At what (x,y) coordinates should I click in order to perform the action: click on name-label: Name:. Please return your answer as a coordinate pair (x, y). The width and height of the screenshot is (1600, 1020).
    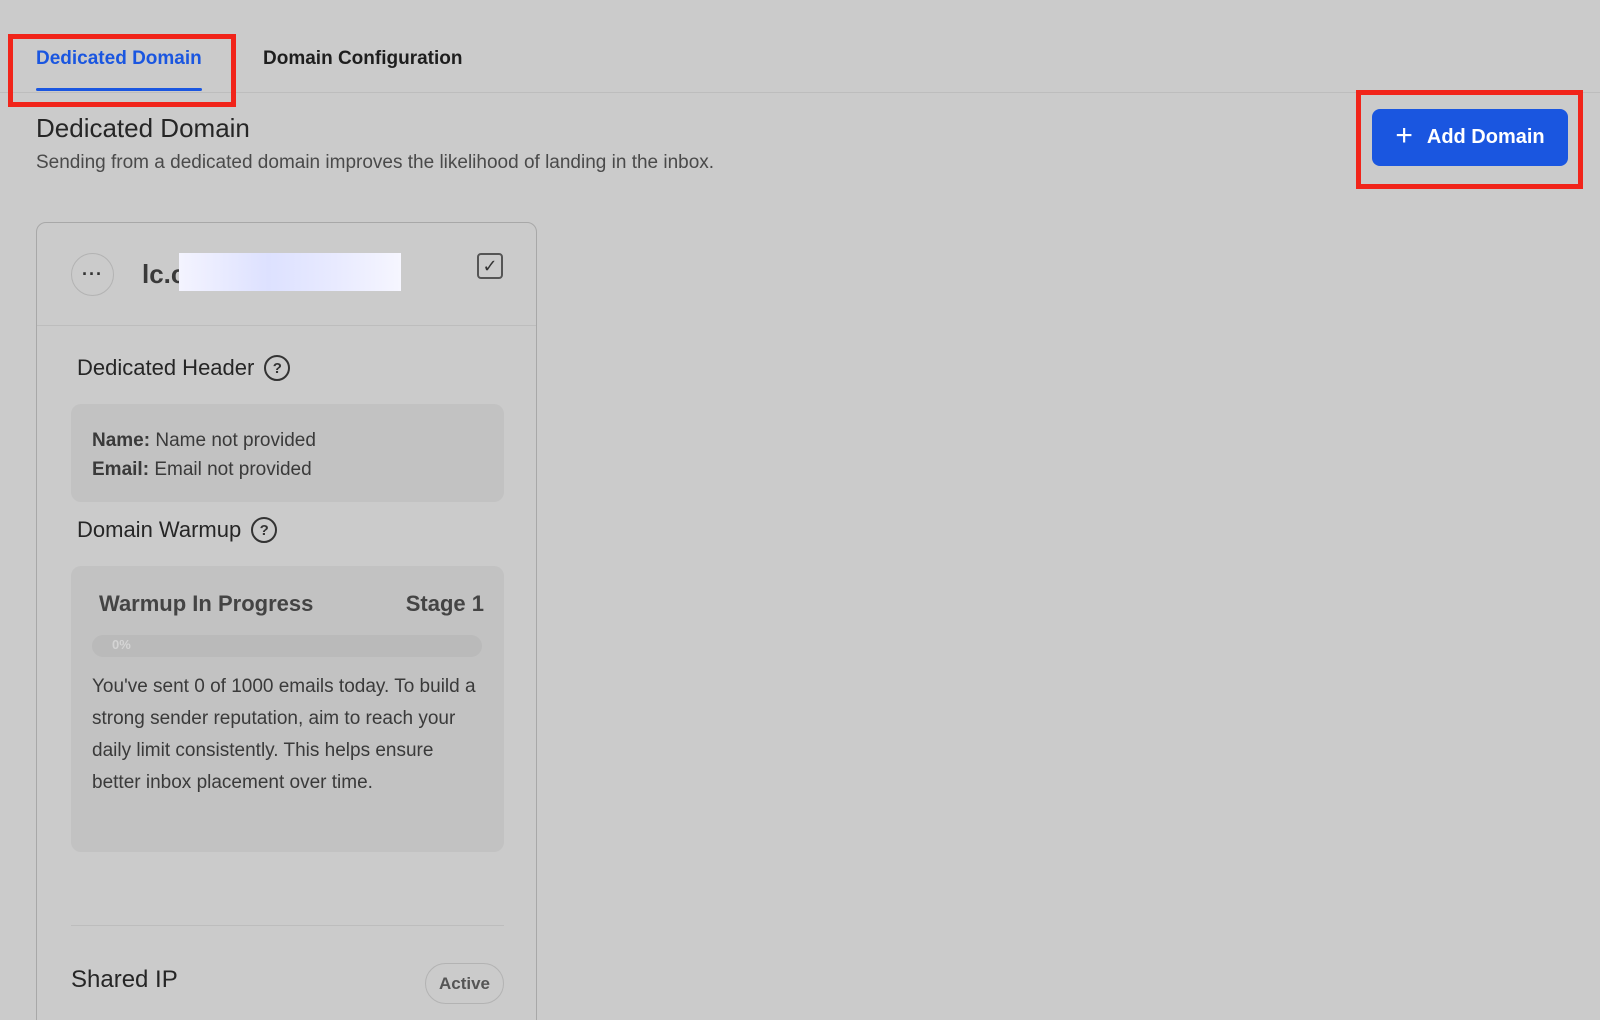
    Looking at the image, I should click on (121, 440).